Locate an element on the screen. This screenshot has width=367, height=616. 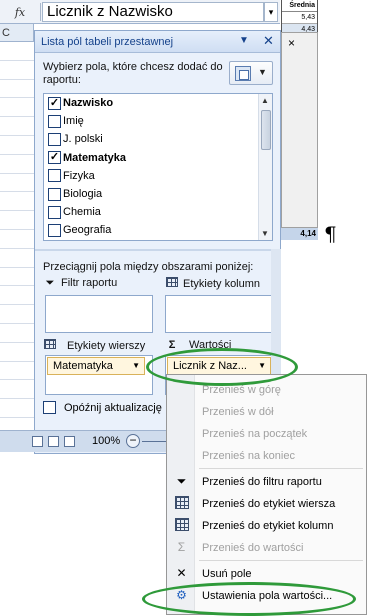
field-list-item: Chemia is located at coordinates (158, 212).